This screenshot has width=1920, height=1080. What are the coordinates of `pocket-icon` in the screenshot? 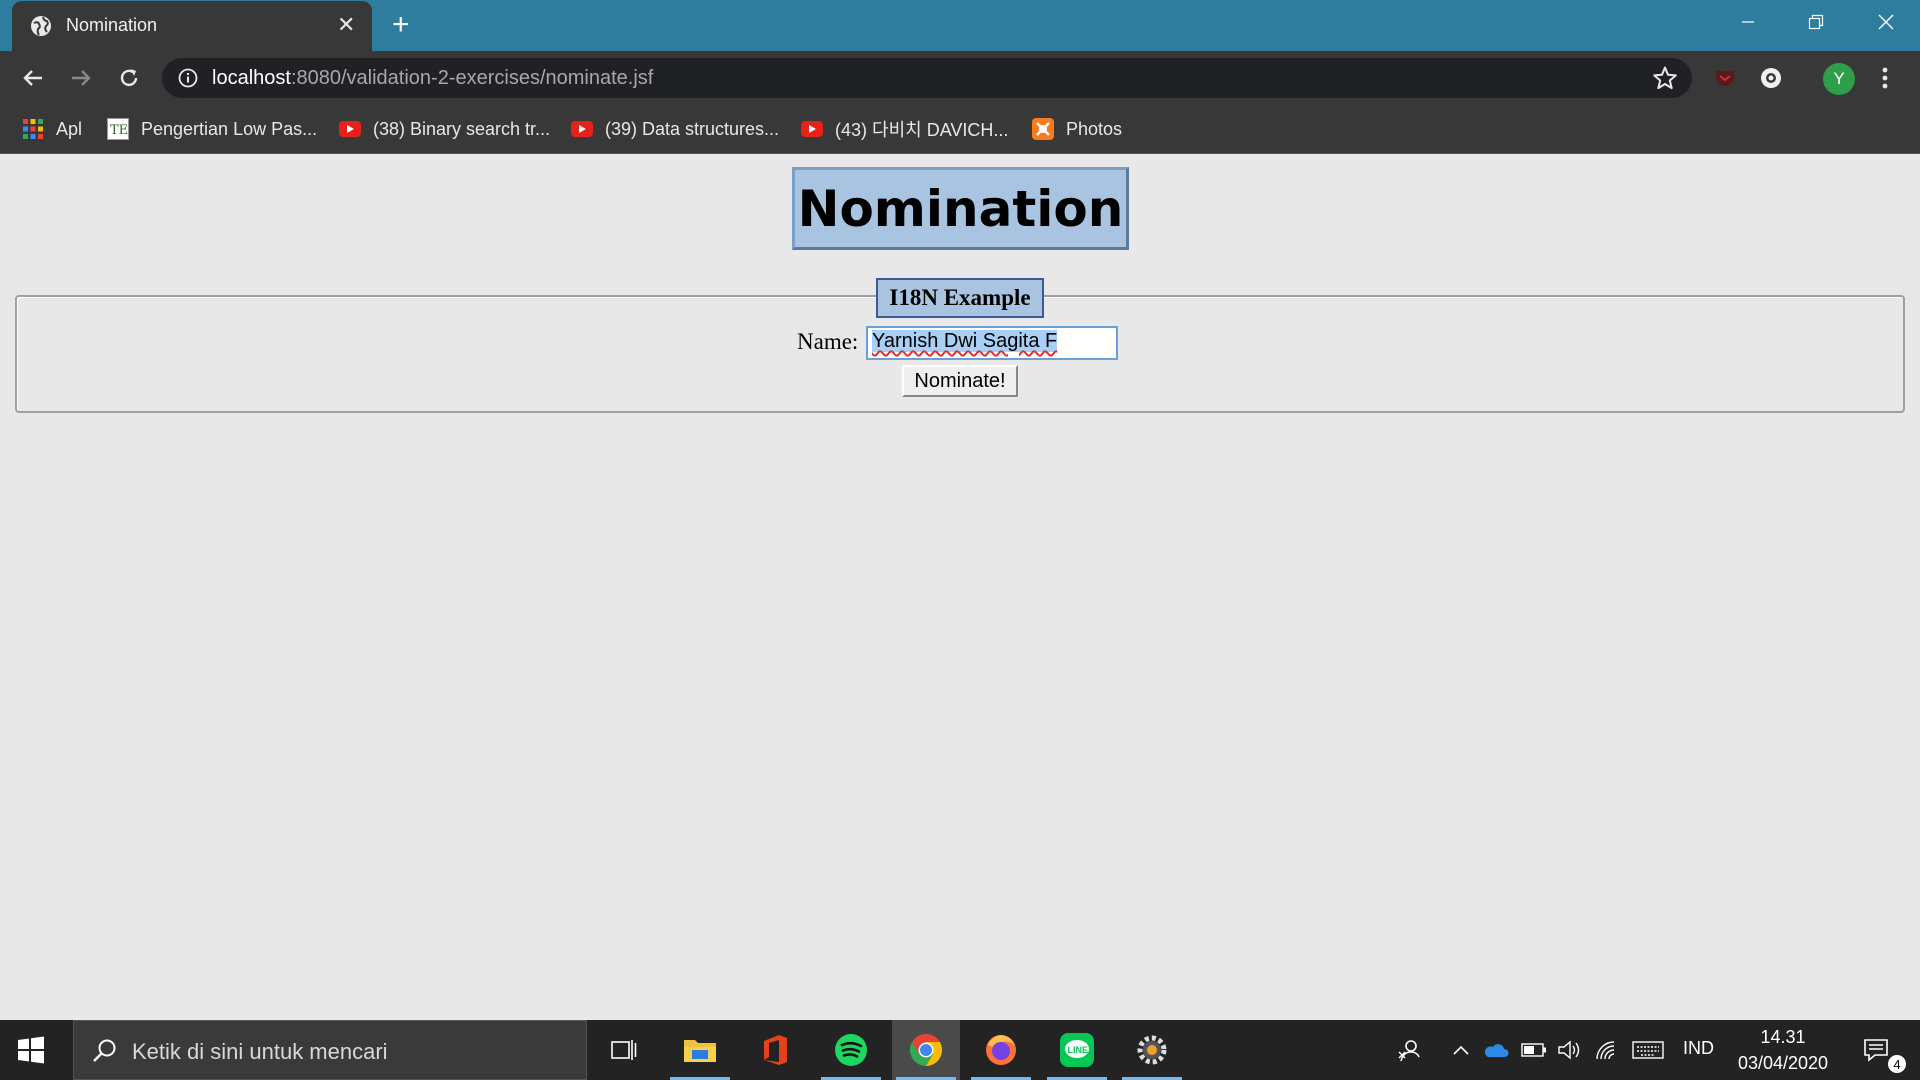 It's located at (1725, 78).